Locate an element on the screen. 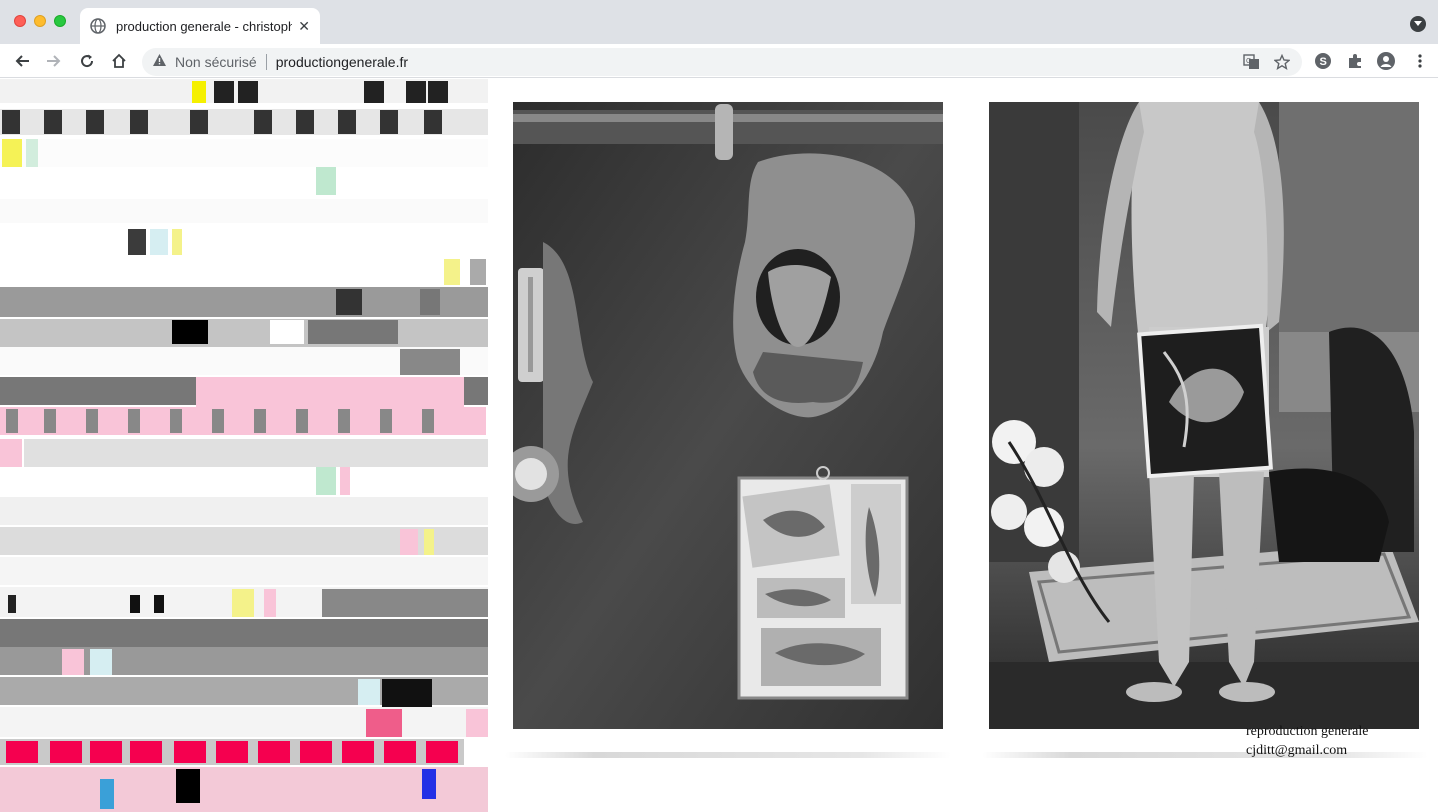  photo-shadow-right is located at coordinates (1205, 755).